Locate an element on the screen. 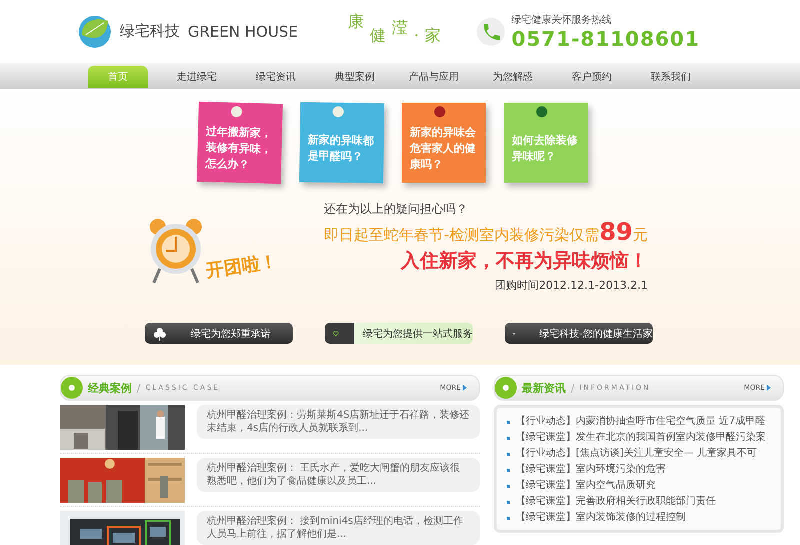 The image size is (800, 545). hotline-label: 绿宅健康关怀服务热线 is located at coordinates (562, 20).